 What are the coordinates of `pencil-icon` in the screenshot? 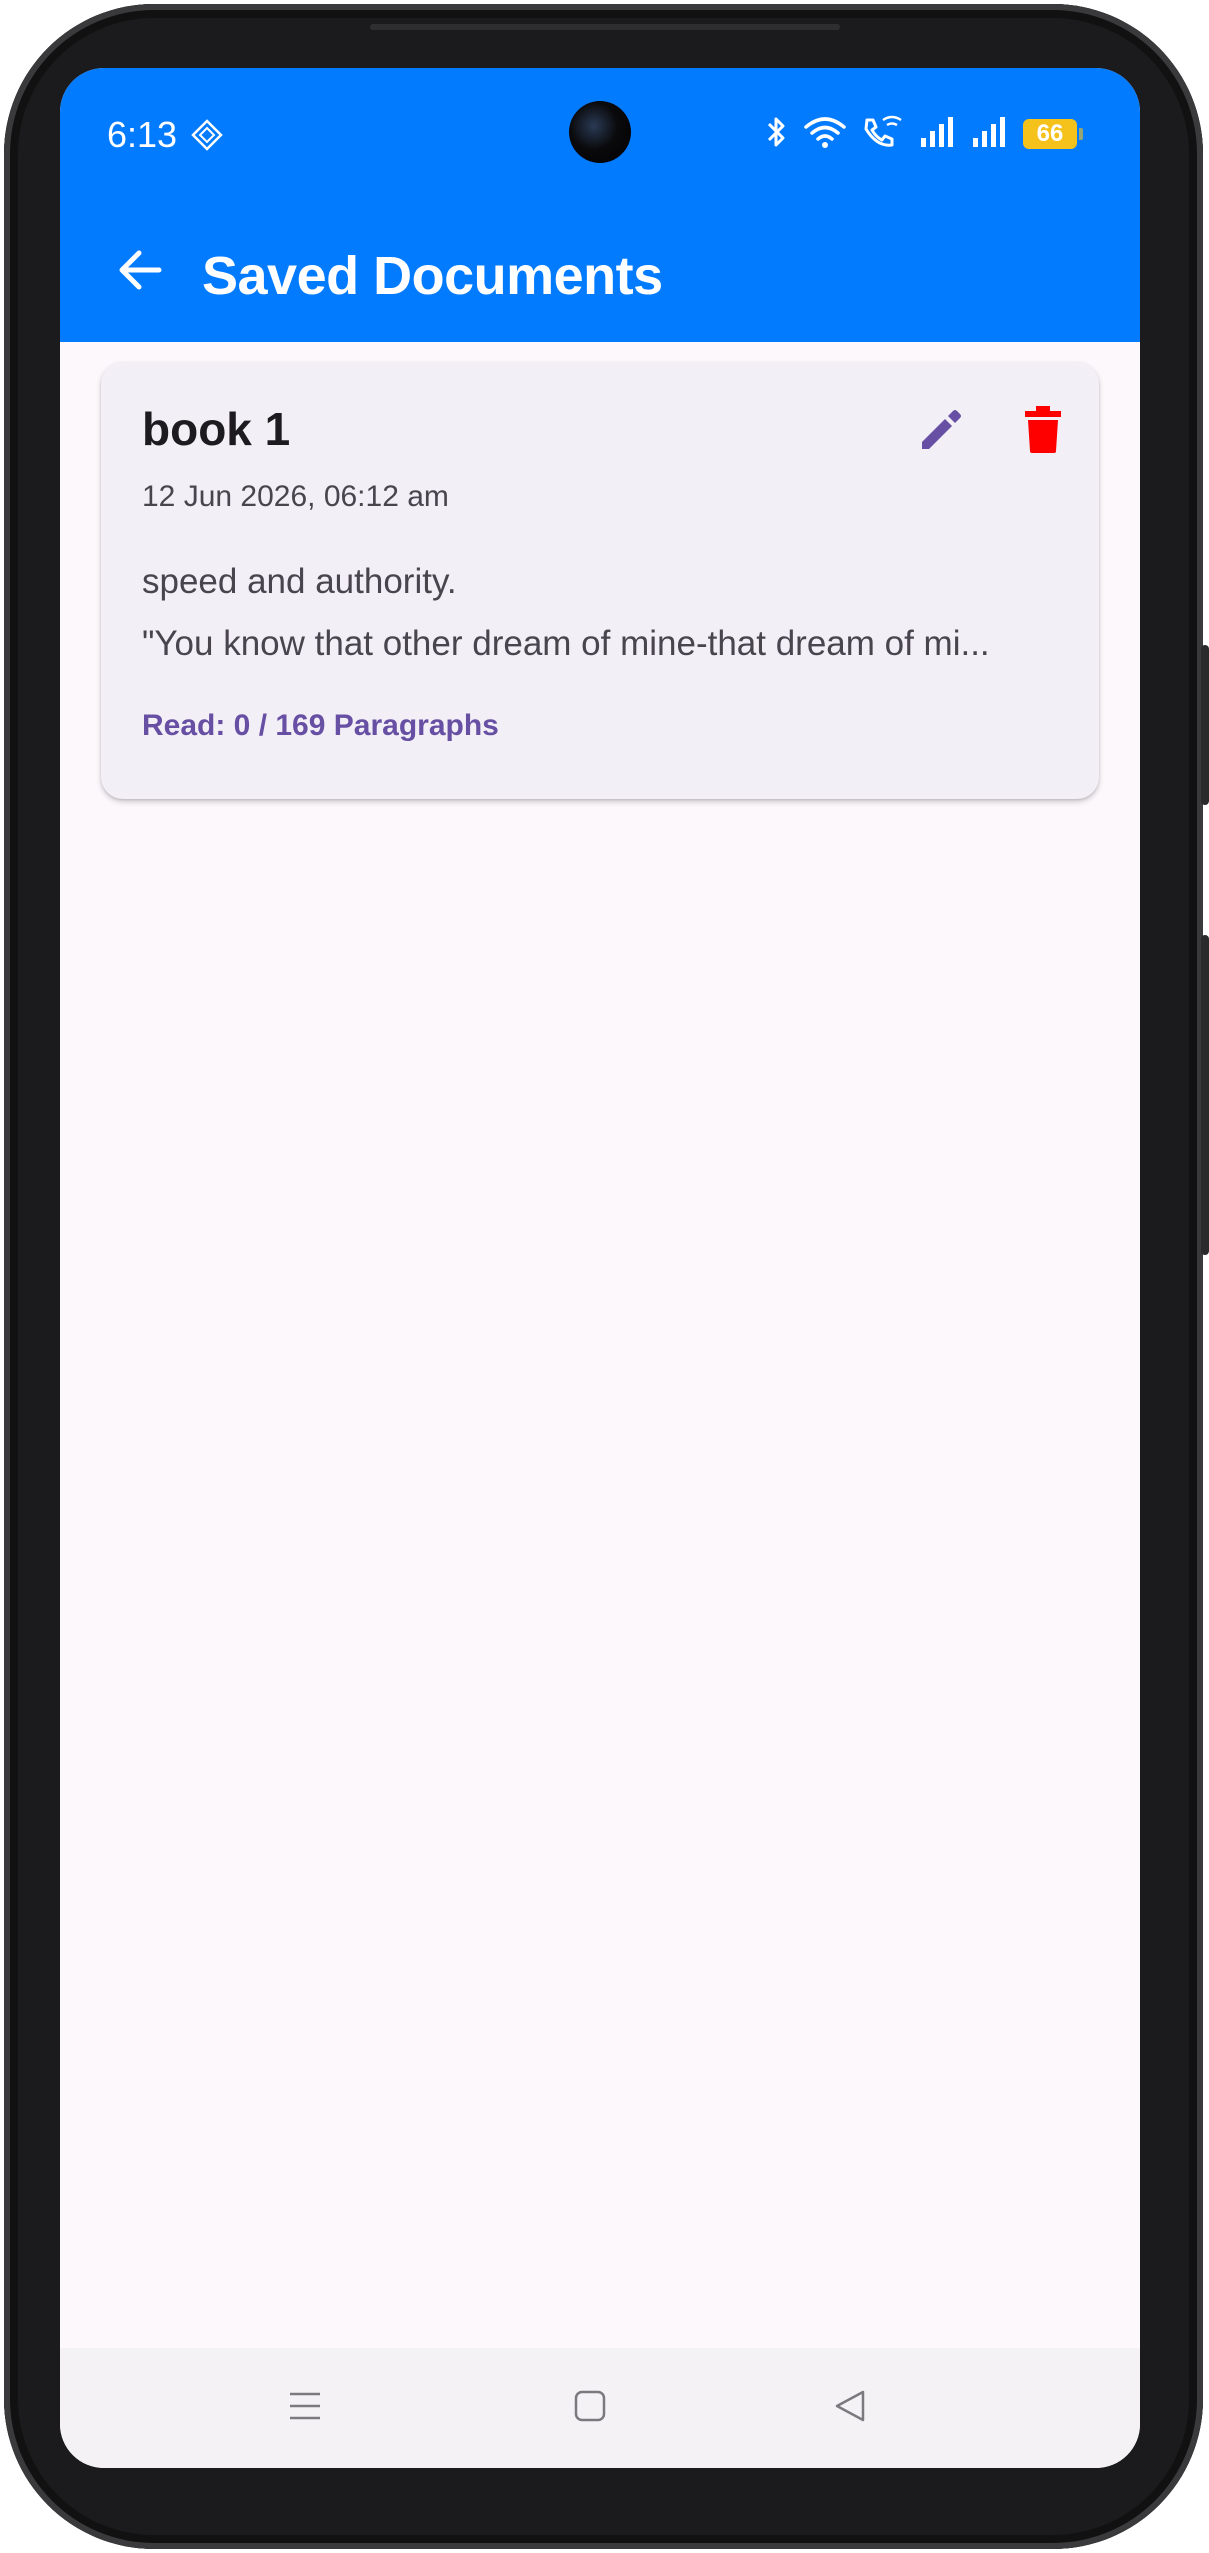 It's located at (941, 431).